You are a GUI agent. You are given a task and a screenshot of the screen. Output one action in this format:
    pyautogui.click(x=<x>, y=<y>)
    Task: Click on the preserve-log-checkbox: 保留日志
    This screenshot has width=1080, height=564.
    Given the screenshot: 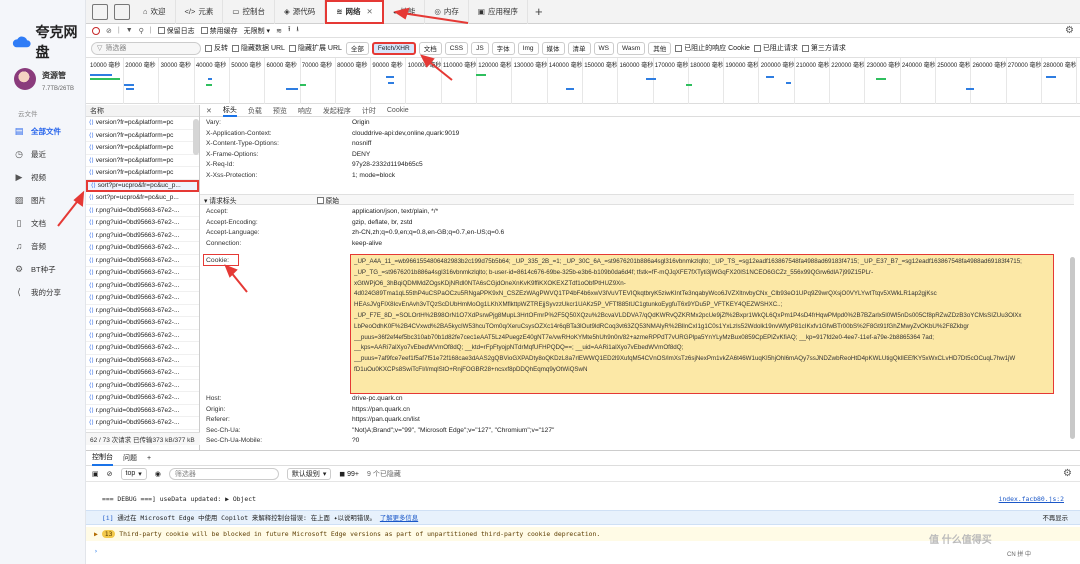 What is the action you would take?
    pyautogui.click(x=176, y=31)
    